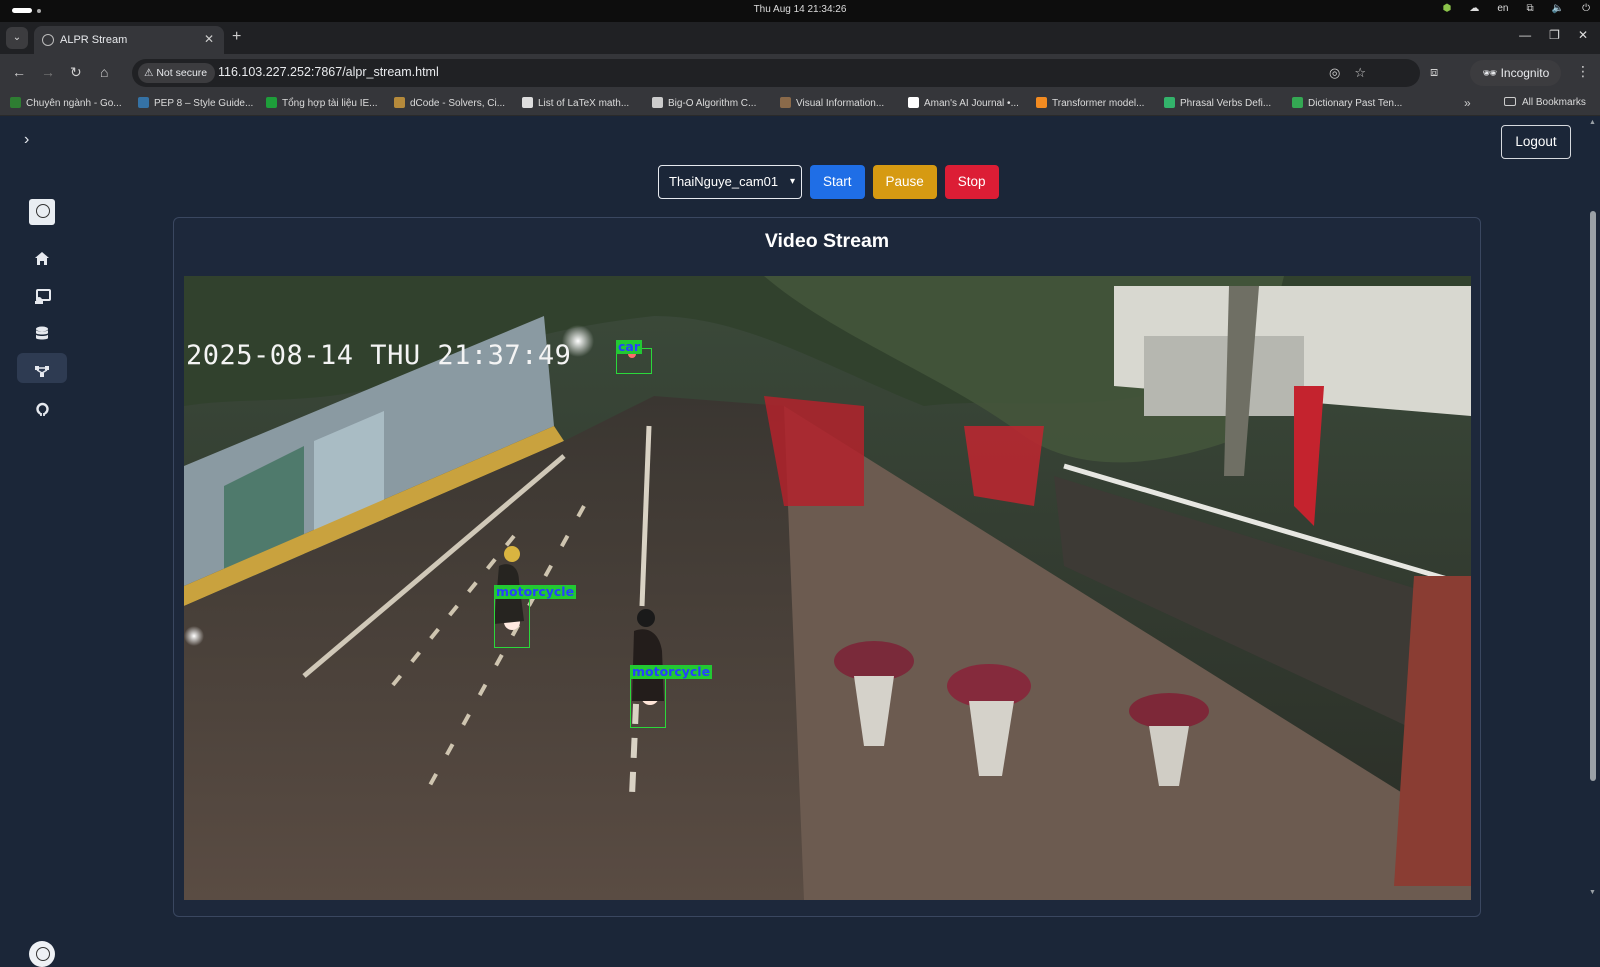  I want to click on reload-icon: ↻, so click(76, 72).